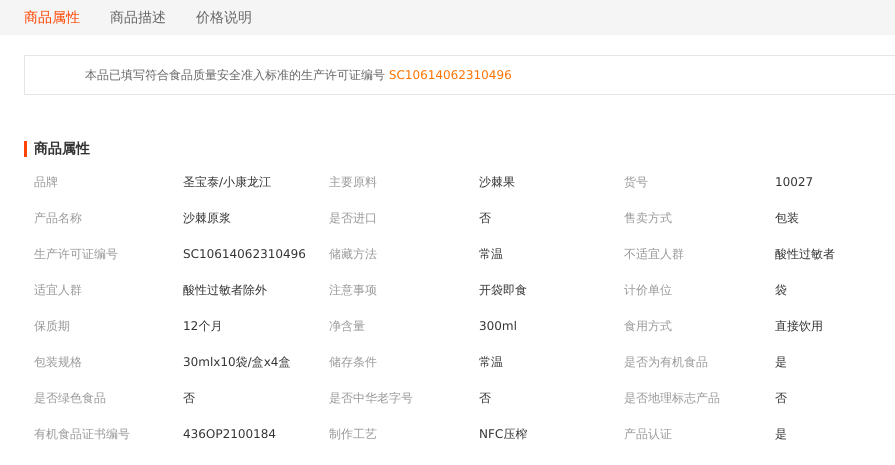 This screenshot has width=895, height=465. Describe the element at coordinates (497, 182) in the screenshot. I see `attribute-value: 沙棘果` at that location.